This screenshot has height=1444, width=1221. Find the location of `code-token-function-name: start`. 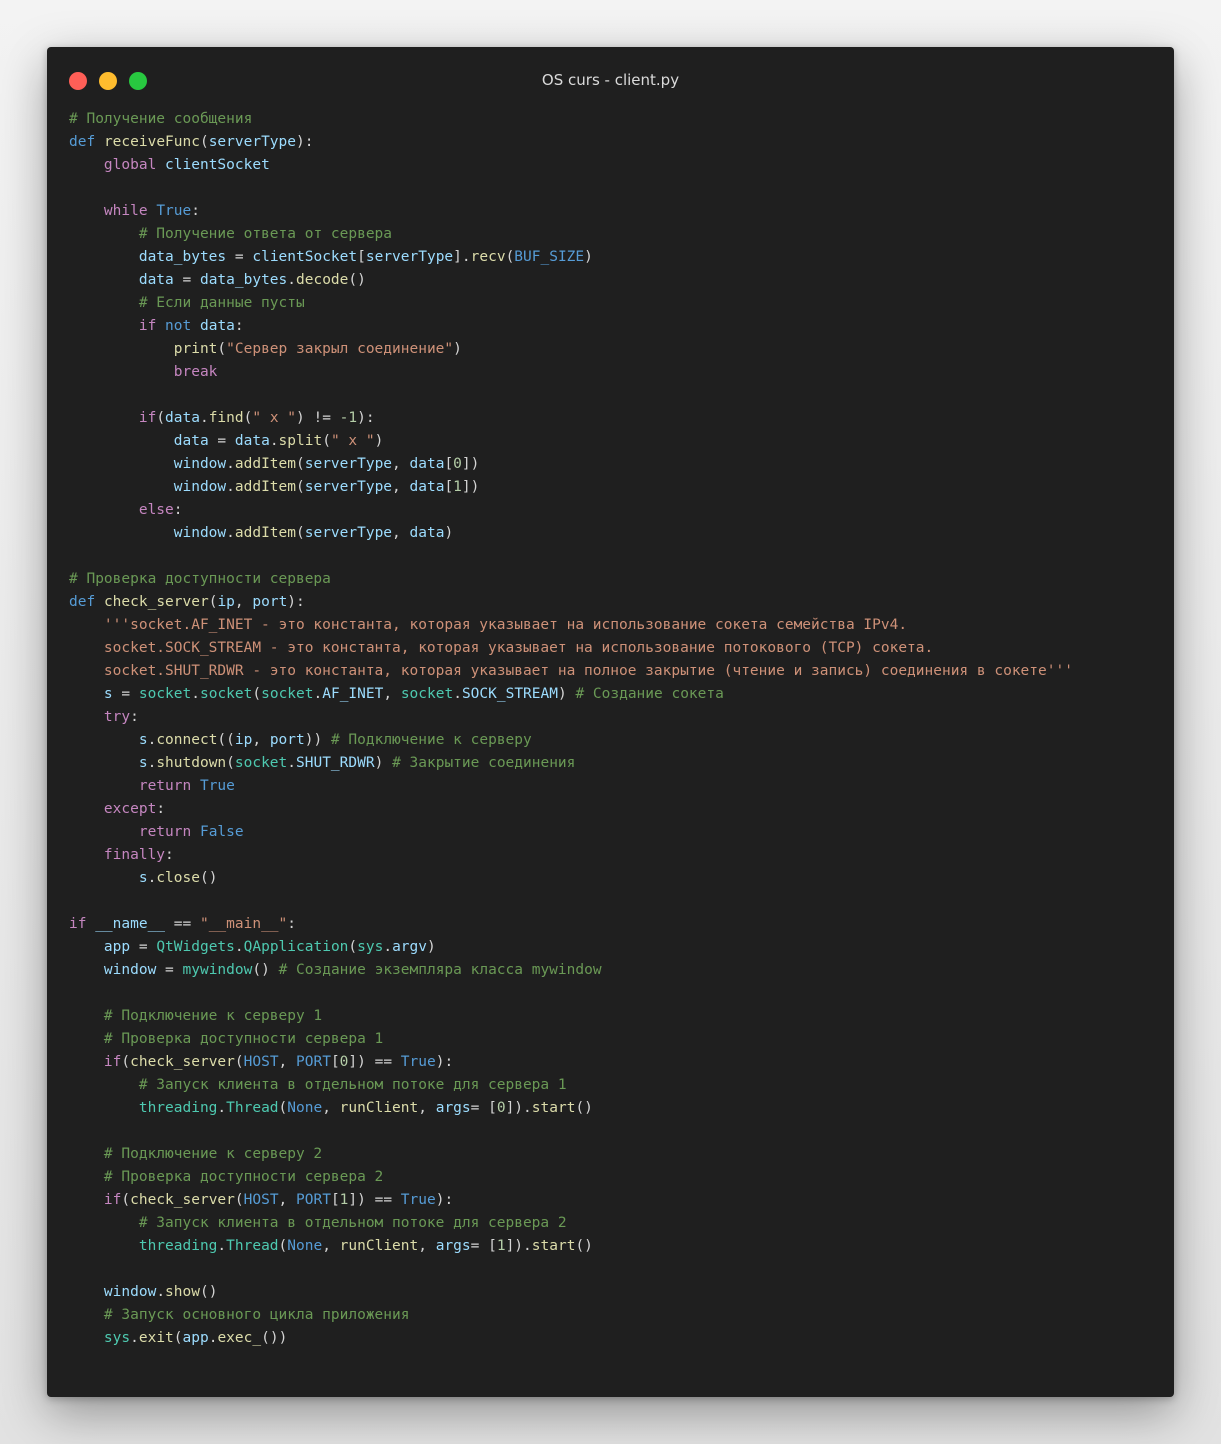

code-token-function-name: start is located at coordinates (553, 1108).